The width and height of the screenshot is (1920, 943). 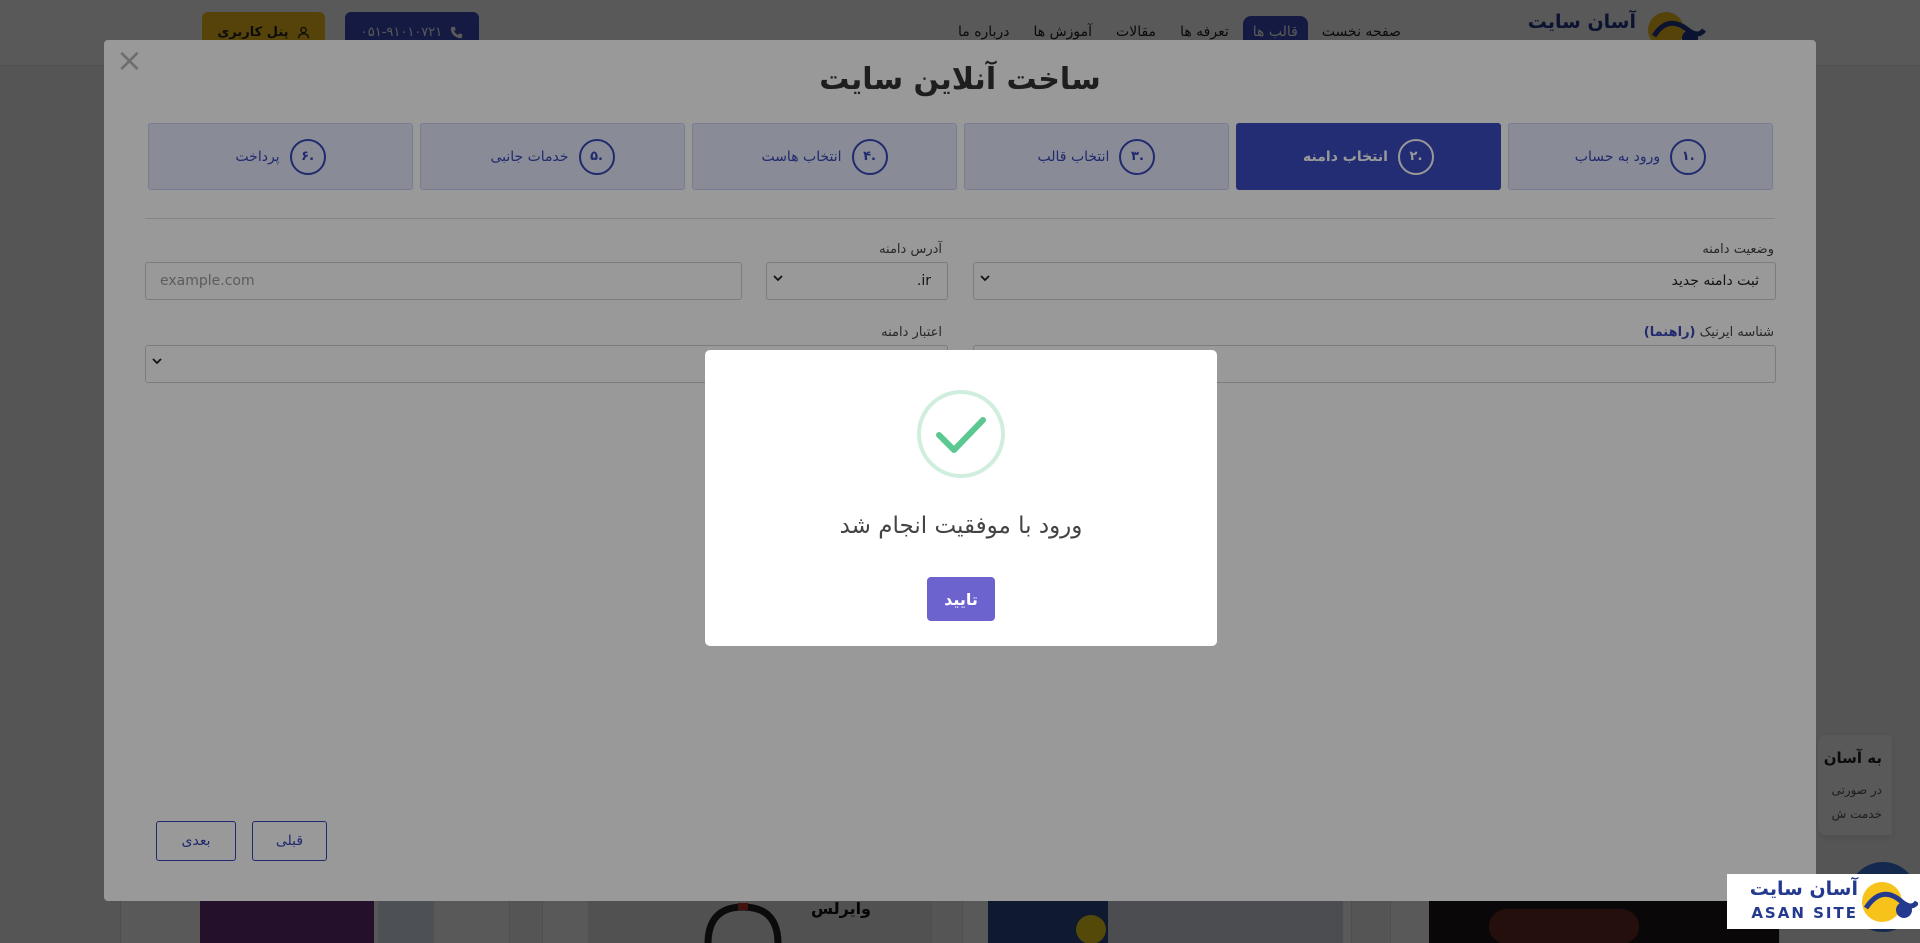 What do you see at coordinates (1890, 902) in the screenshot?
I see `brand-logo-icon` at bounding box center [1890, 902].